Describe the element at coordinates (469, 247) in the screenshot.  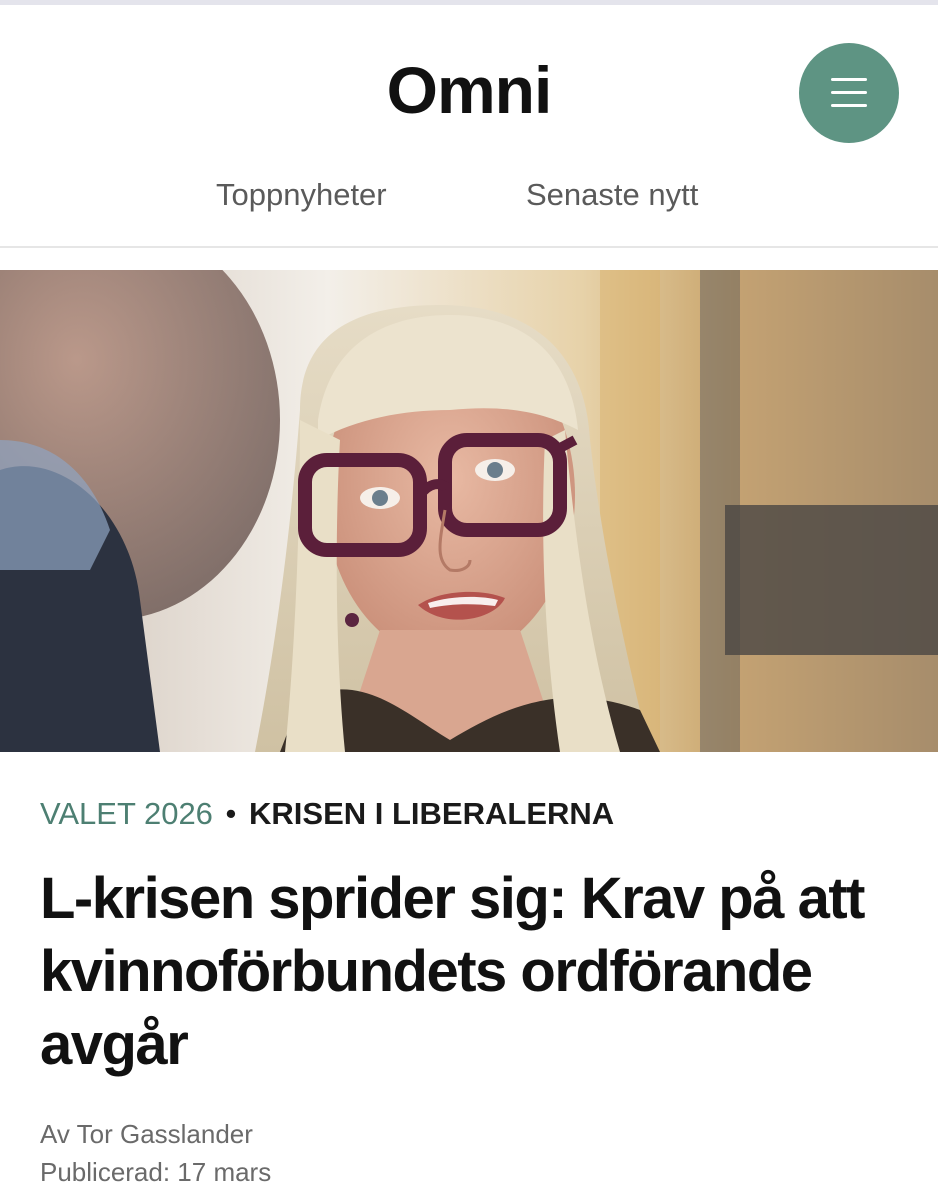
I see `header-divider` at that location.